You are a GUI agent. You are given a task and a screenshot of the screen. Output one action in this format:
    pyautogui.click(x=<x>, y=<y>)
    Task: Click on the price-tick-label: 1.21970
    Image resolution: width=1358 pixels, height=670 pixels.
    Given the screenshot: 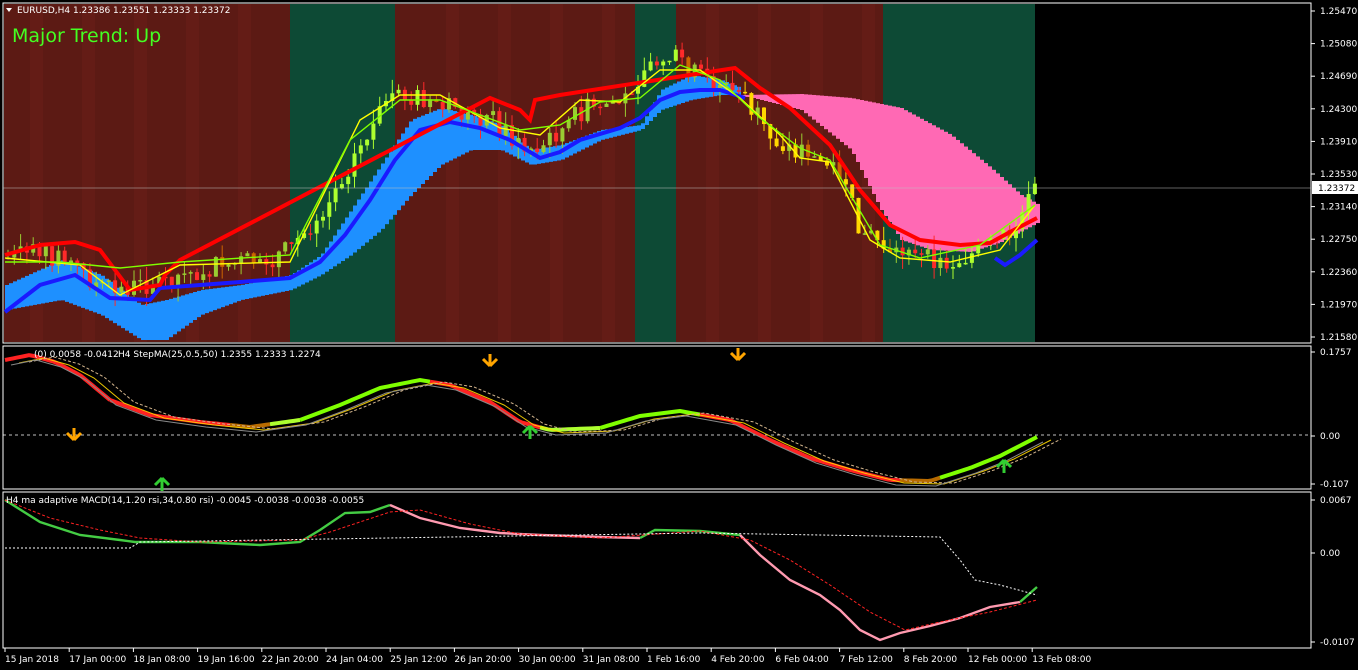 What is the action you would take?
    pyautogui.click(x=1338, y=305)
    